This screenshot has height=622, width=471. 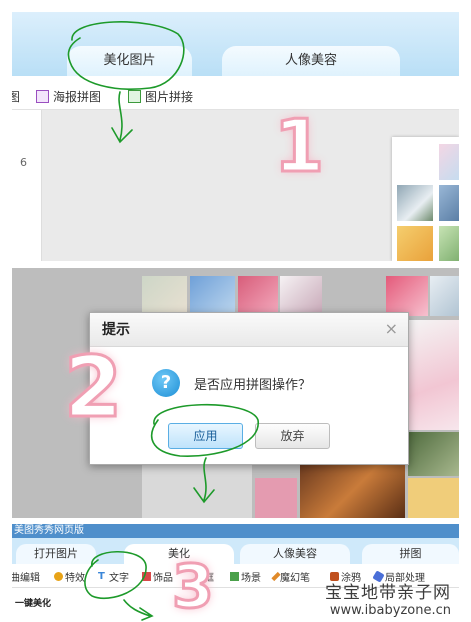 What do you see at coordinates (119, 578) in the screenshot?
I see `toolbar-item-label: 文字` at bounding box center [119, 578].